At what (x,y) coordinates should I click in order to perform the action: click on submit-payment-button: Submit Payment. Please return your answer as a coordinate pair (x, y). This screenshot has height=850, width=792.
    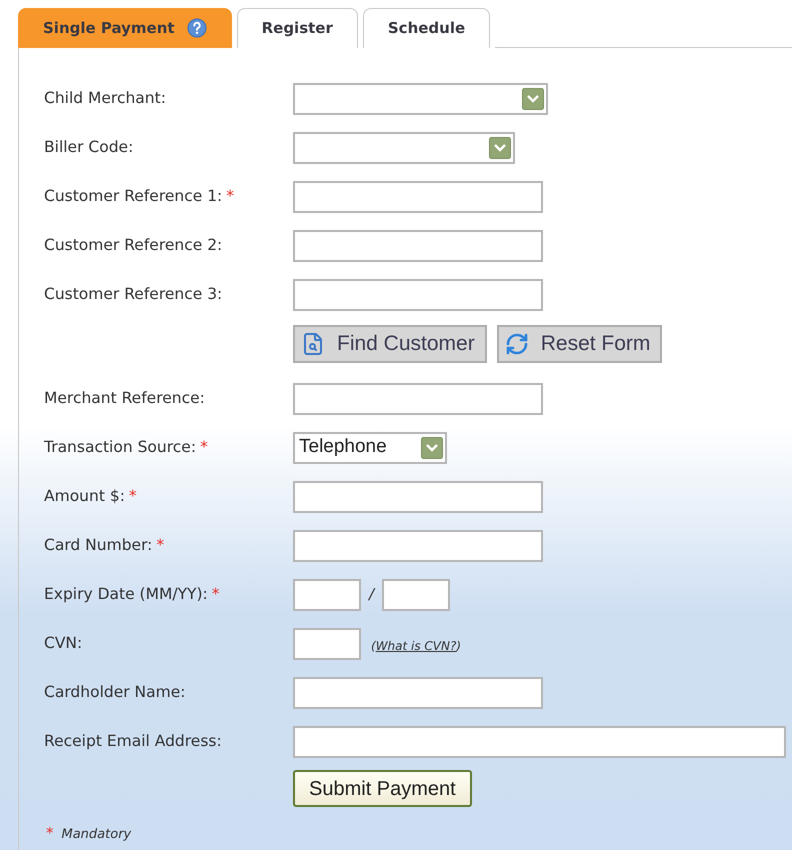
    Looking at the image, I should click on (382, 788).